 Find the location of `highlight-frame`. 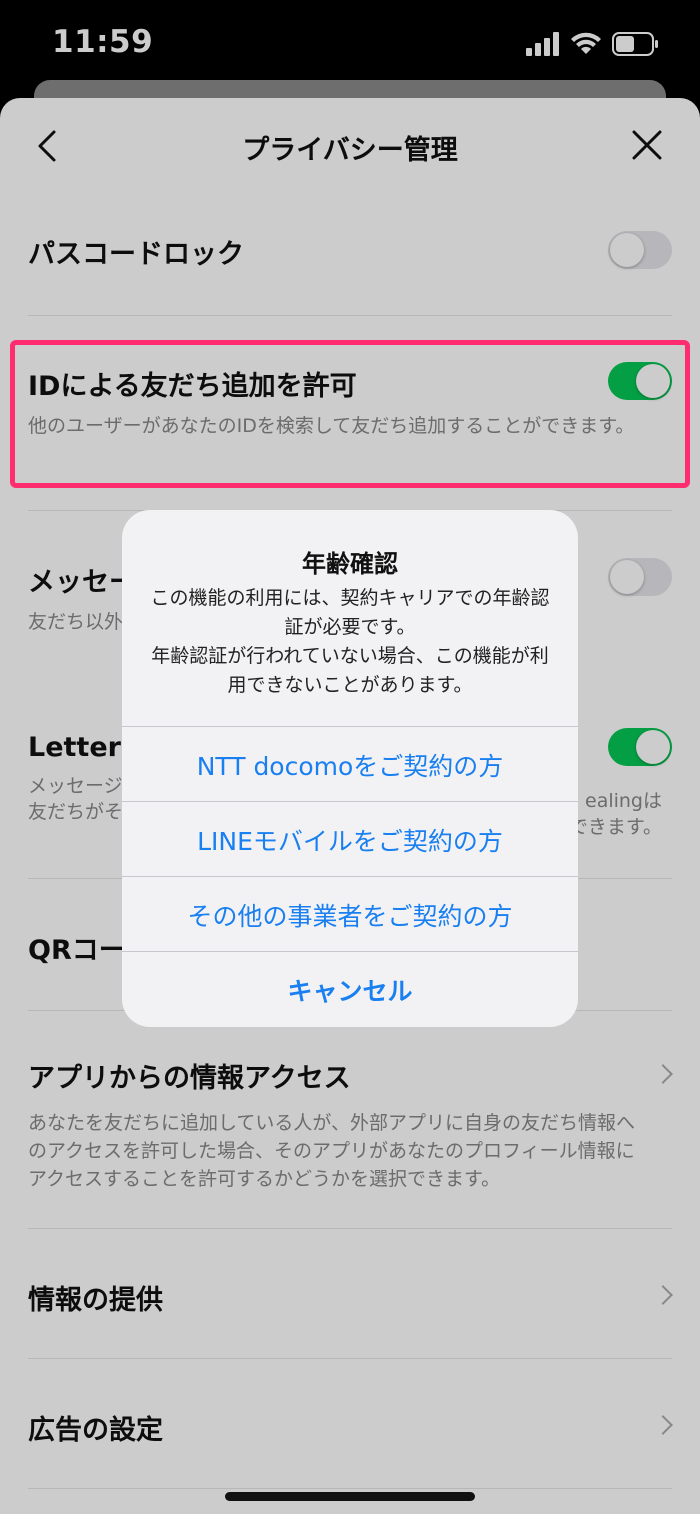

highlight-frame is located at coordinates (350, 414).